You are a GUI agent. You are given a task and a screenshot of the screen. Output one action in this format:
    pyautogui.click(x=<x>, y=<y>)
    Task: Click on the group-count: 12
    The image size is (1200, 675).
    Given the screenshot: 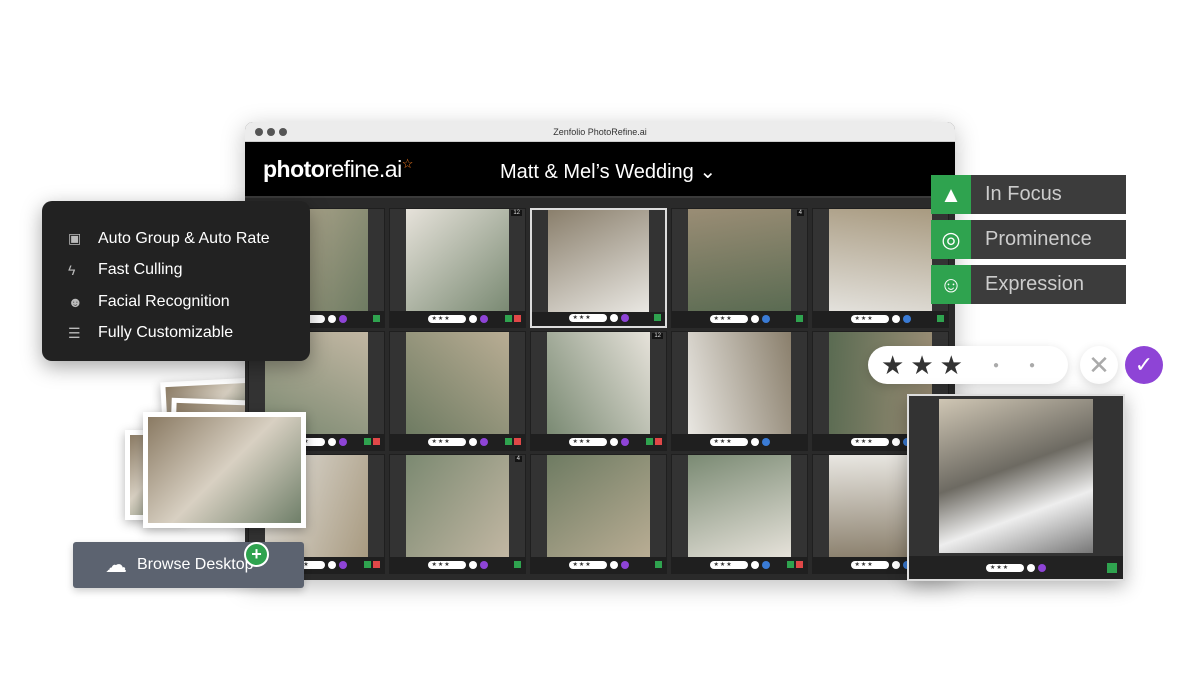 What is the action you would take?
    pyautogui.click(x=657, y=336)
    